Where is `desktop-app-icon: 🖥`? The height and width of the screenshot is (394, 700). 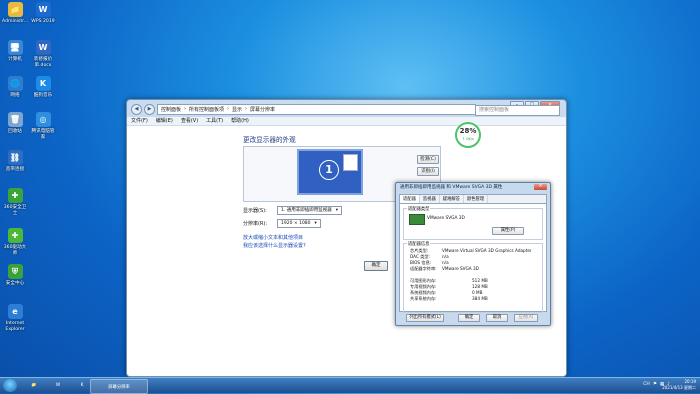
desktop-app-icon: 🖥 is located at coordinates (15, 47).